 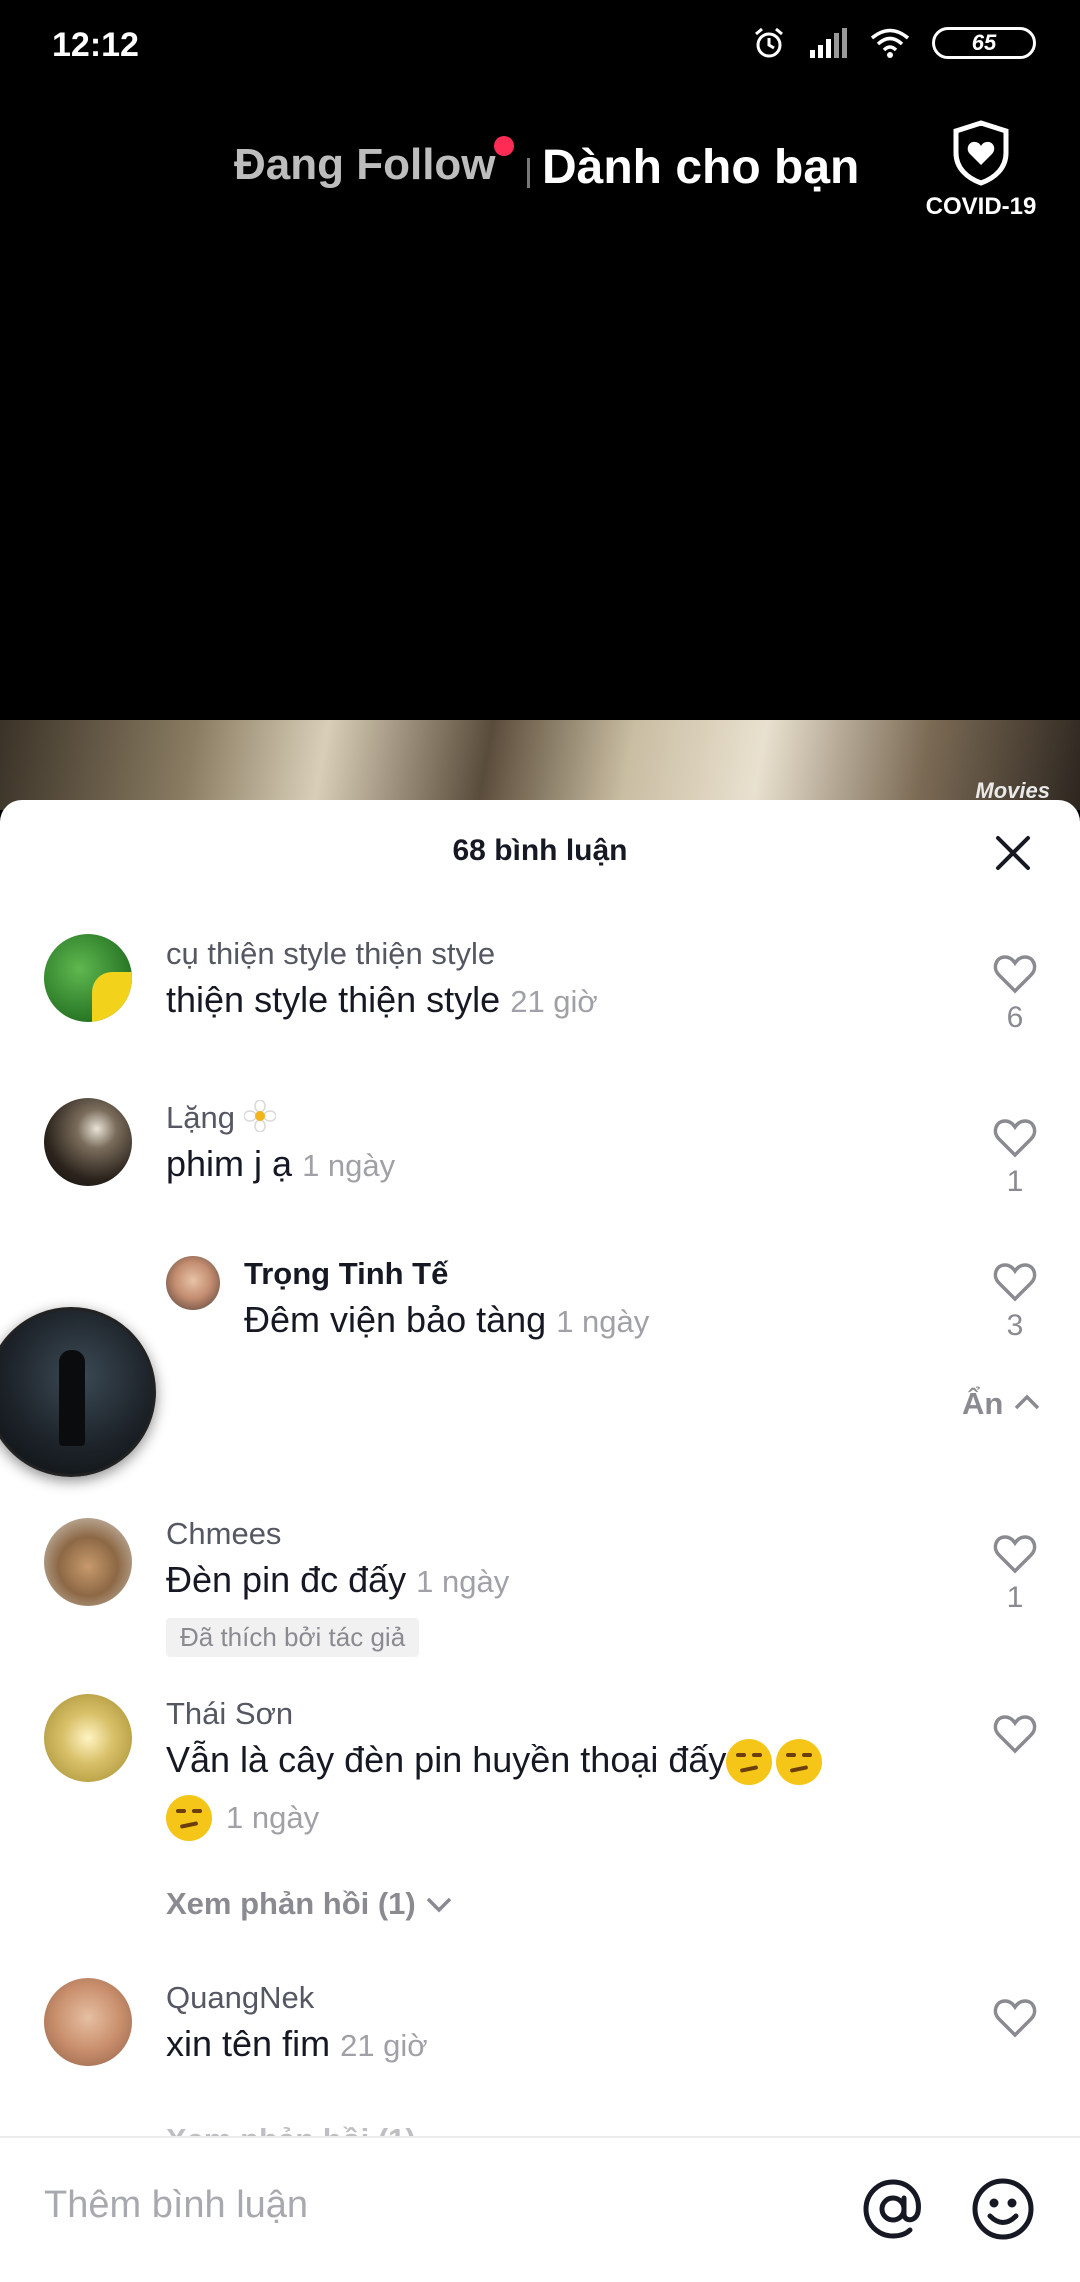 I want to click on comment-author: Thái Sơn, so click(x=229, y=1714).